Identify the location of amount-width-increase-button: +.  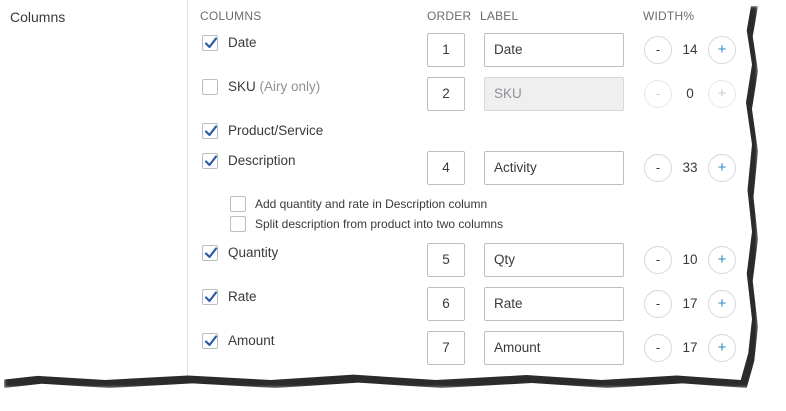
(722, 348).